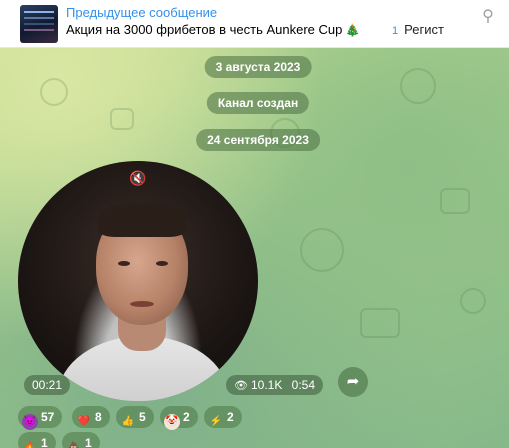  What do you see at coordinates (39, 24) in the screenshot?
I see `pinned-message-thumbnail` at bounding box center [39, 24].